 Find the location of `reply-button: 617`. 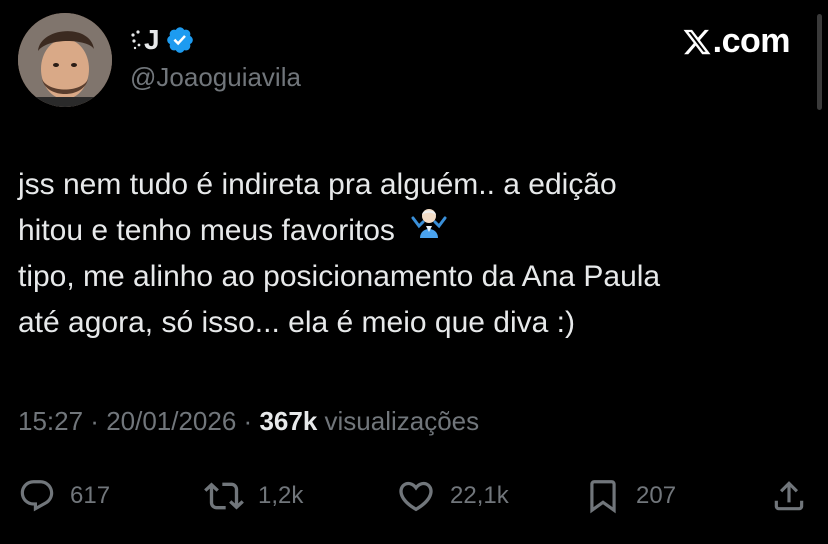

reply-button: 617 is located at coordinates (64, 496).